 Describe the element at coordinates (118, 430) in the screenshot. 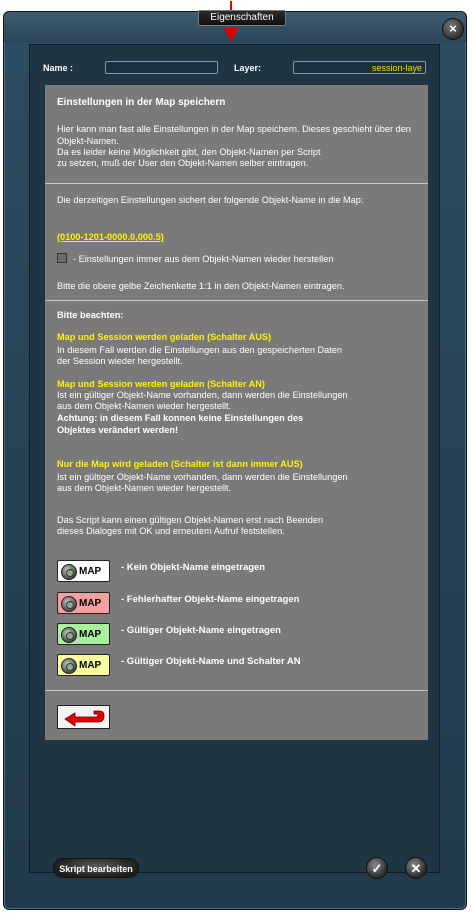

I see `case-2-warning-line-2: Objektes verändert werden!` at that location.